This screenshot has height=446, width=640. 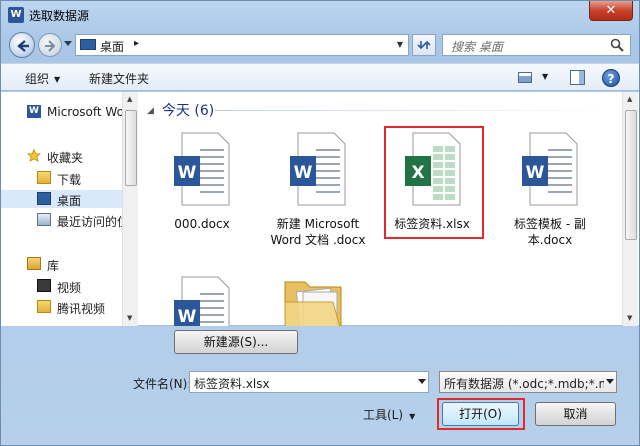 I want to click on sidebar-item-recent-places: 最近访问的位, so click(x=61, y=220).